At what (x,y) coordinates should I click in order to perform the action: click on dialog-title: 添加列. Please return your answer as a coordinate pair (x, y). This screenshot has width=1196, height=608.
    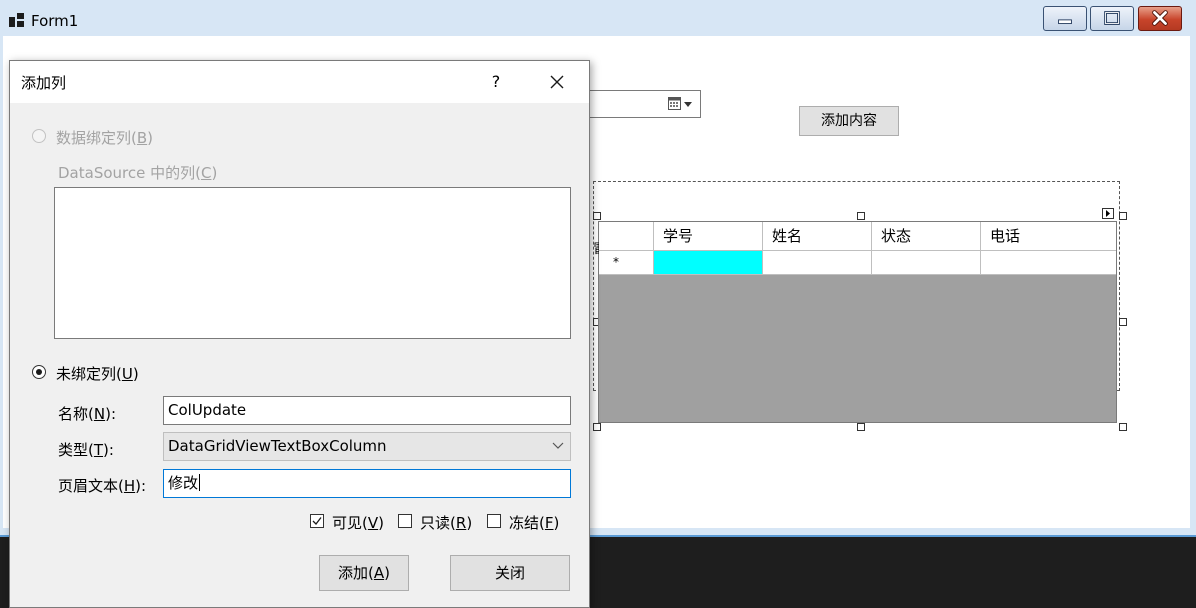
    Looking at the image, I should click on (44, 83).